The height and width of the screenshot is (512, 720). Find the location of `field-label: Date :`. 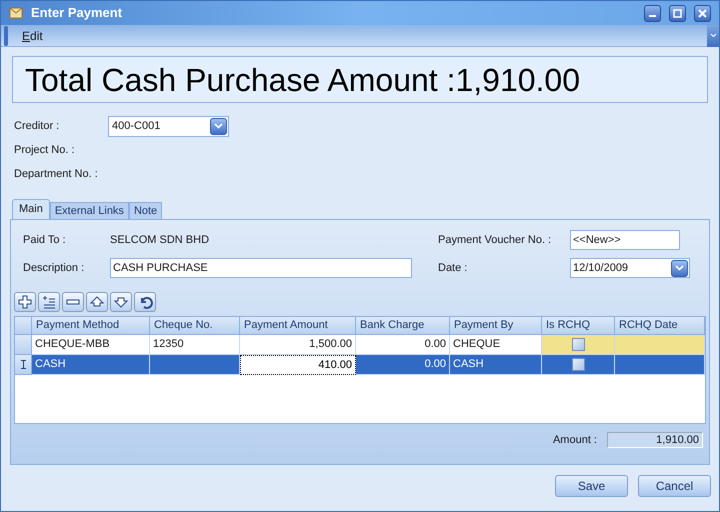

field-label: Date : is located at coordinates (453, 268).